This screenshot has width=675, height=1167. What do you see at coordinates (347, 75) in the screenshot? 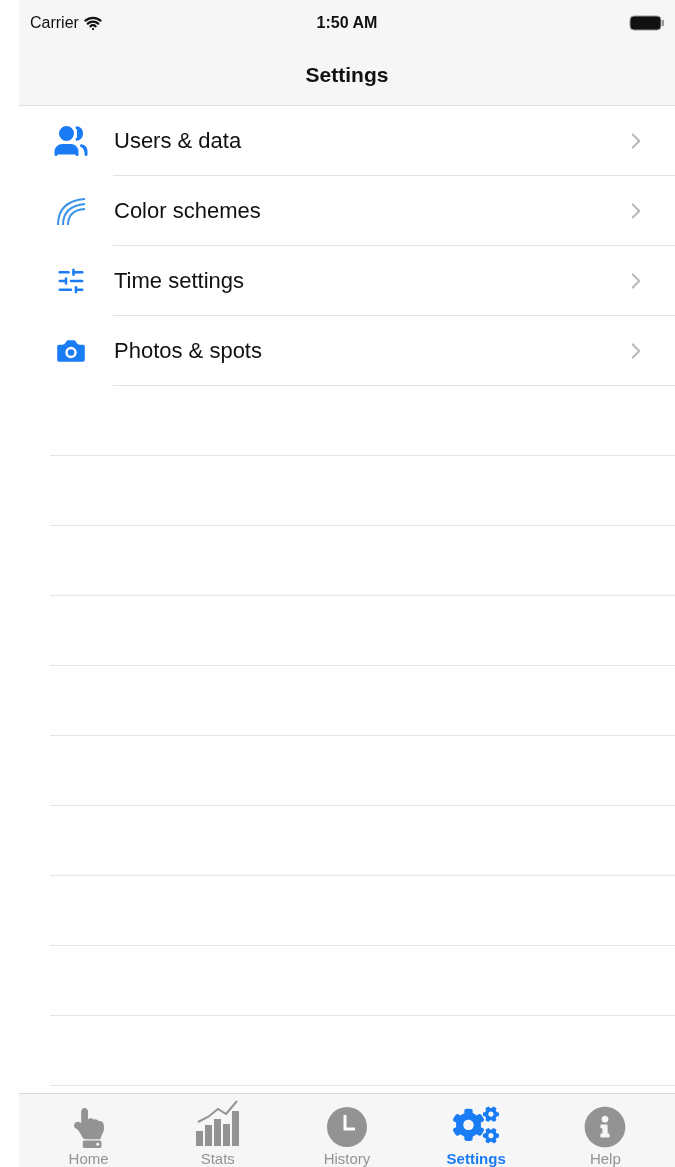
I see `screen-title: Settings` at bounding box center [347, 75].